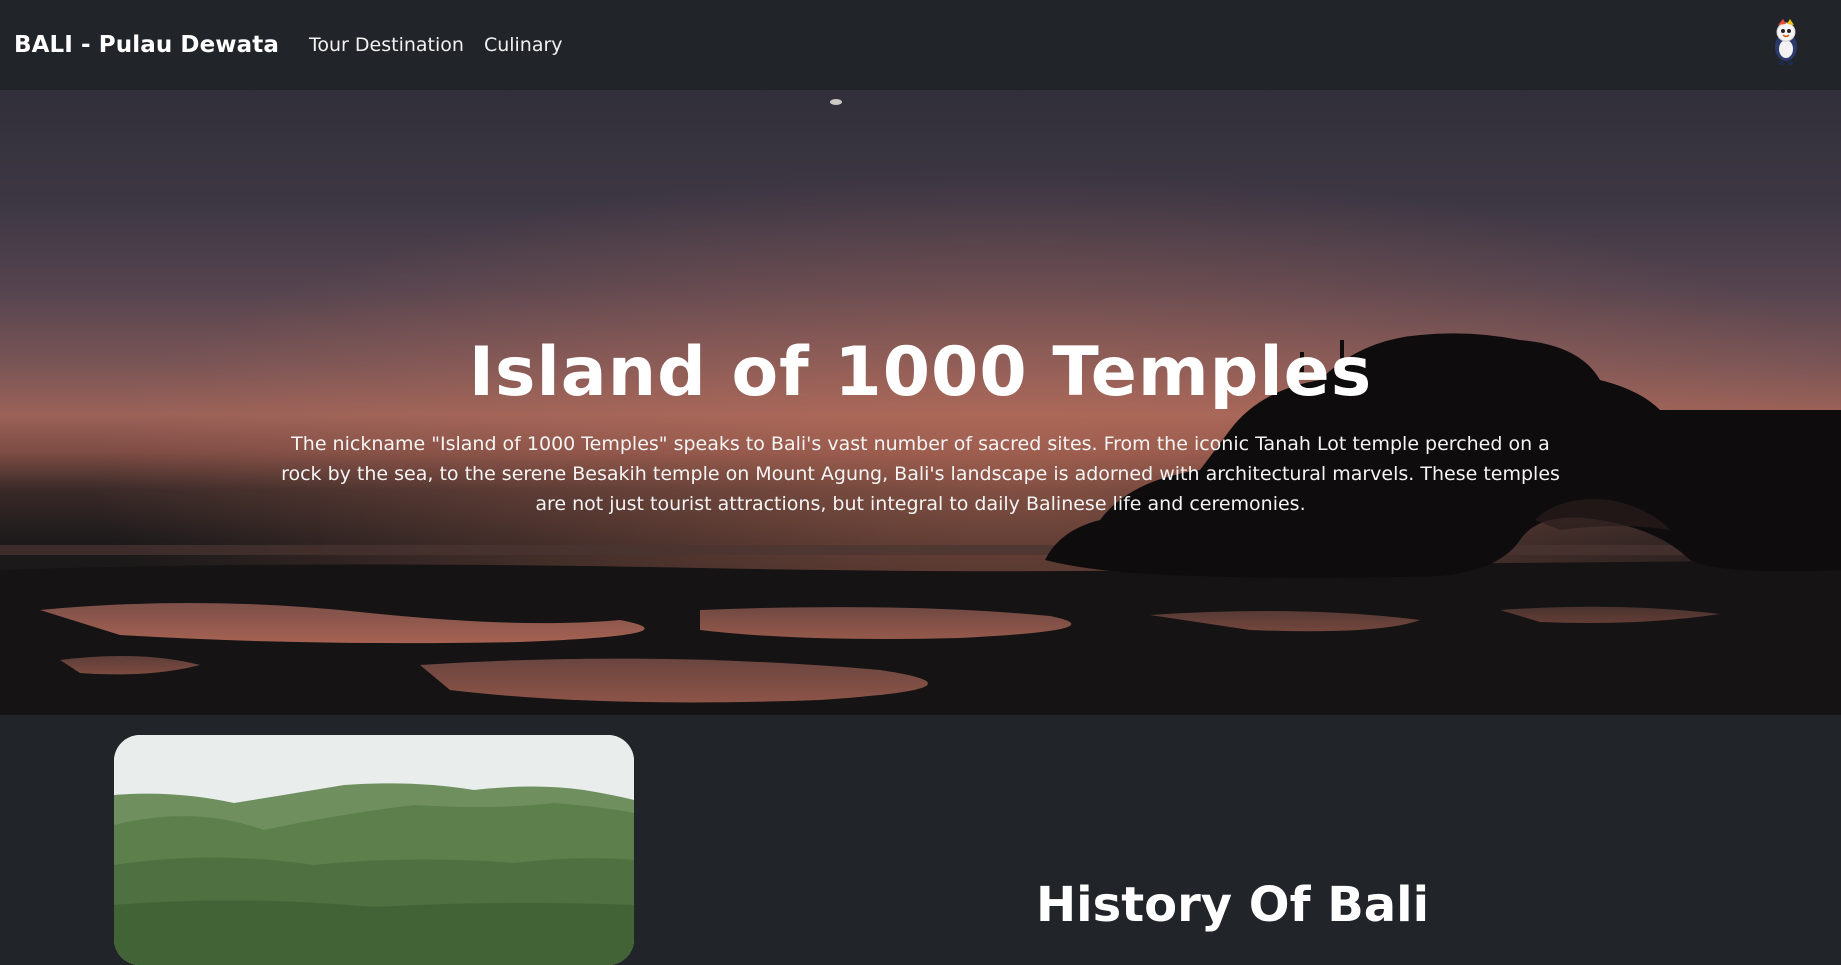 The height and width of the screenshot is (965, 1841). What do you see at coordinates (523, 45) in the screenshot?
I see `nav-link-culinary: Culinary` at bounding box center [523, 45].